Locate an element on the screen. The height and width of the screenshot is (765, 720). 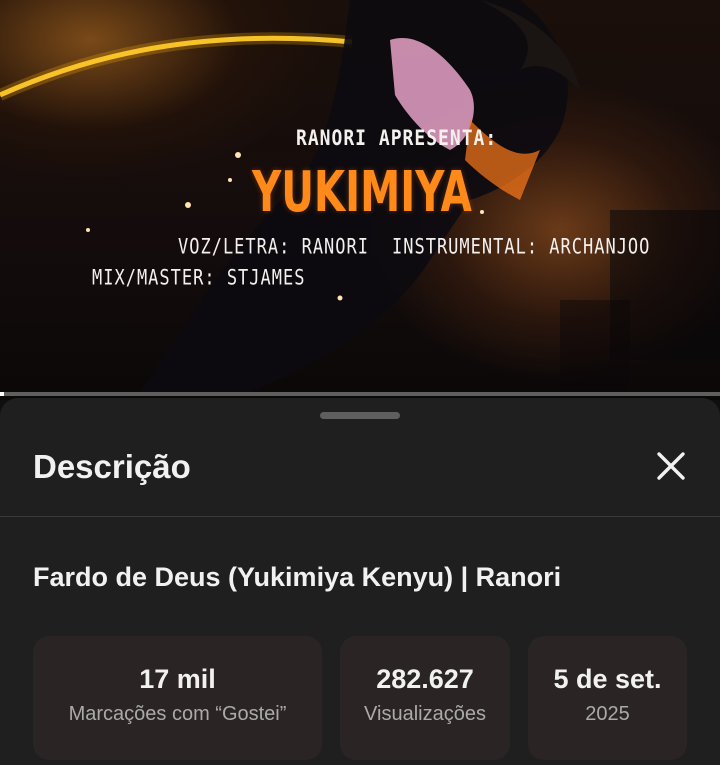
video-title: Fardo de Deus (Yukimiya Kenyu) | Ranori is located at coordinates (297, 577).